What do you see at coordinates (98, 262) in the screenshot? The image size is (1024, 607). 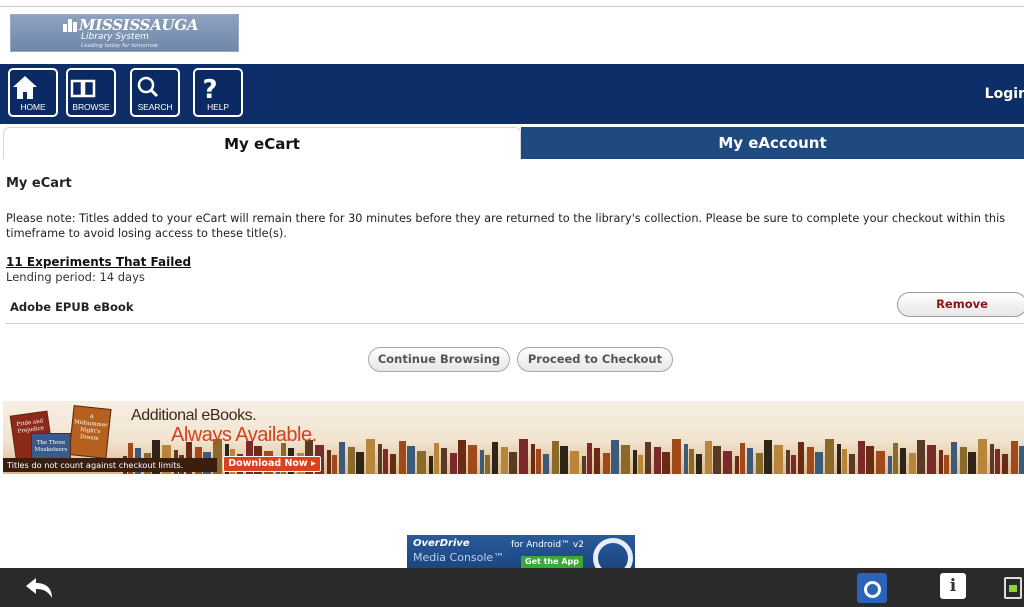 I see `cart-item-title-link: 11 Experiments That Failed` at bounding box center [98, 262].